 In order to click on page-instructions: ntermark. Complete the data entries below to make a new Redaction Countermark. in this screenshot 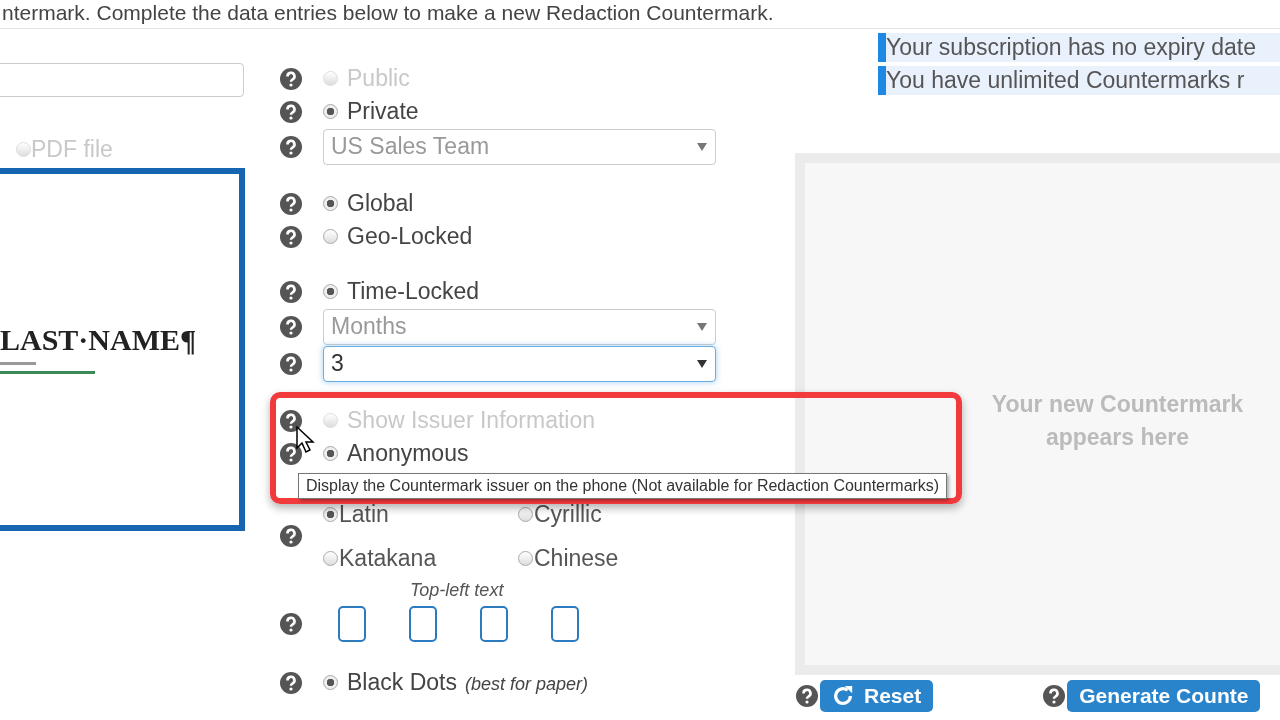, I will do `click(388, 13)`.